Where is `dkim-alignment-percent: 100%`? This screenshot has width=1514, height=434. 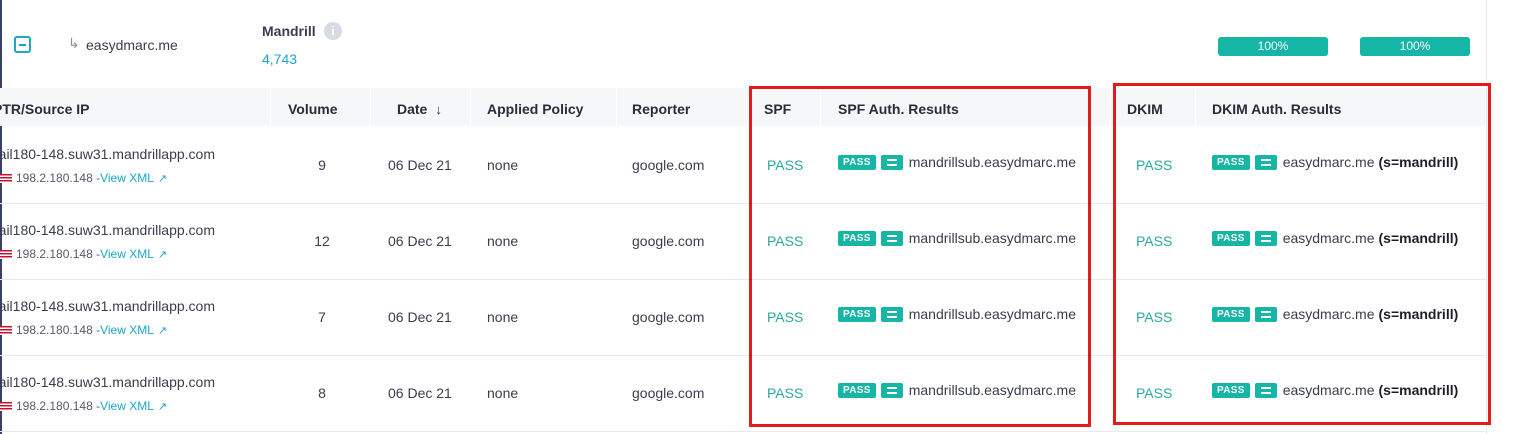
dkim-alignment-percent: 100% is located at coordinates (1415, 46).